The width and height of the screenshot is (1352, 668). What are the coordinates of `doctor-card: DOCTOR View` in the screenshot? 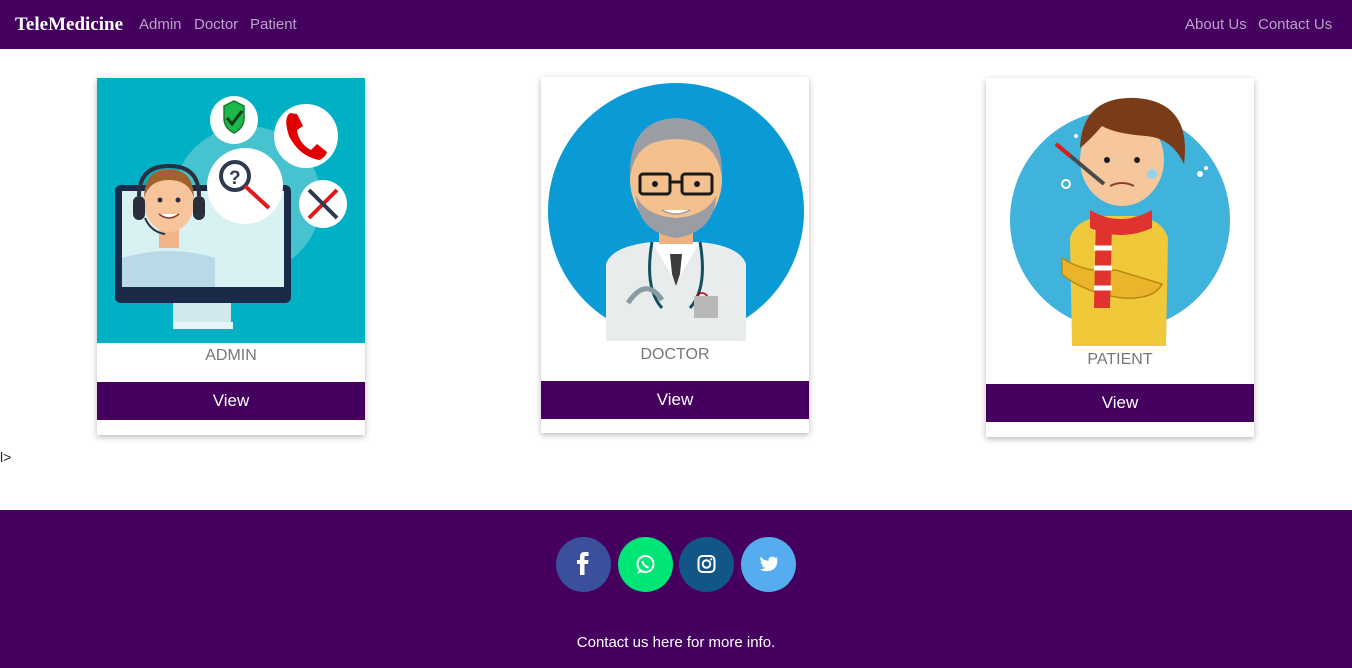 It's located at (675, 255).